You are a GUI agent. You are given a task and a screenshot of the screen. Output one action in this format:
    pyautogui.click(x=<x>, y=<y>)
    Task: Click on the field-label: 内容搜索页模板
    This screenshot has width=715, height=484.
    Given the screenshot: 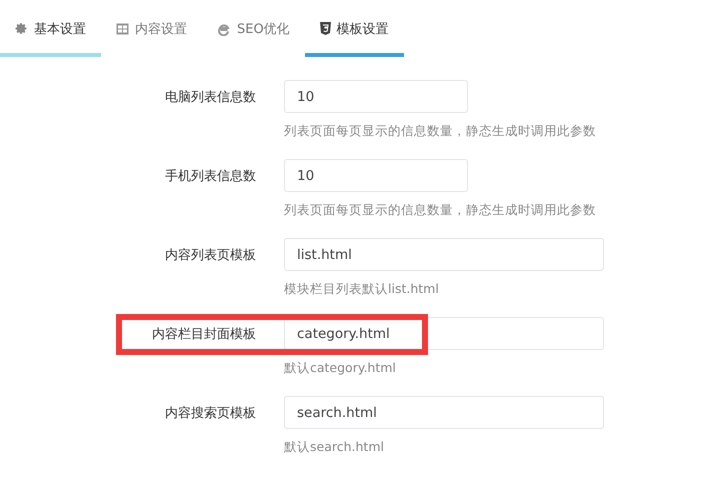 What is the action you would take?
    pyautogui.click(x=210, y=413)
    